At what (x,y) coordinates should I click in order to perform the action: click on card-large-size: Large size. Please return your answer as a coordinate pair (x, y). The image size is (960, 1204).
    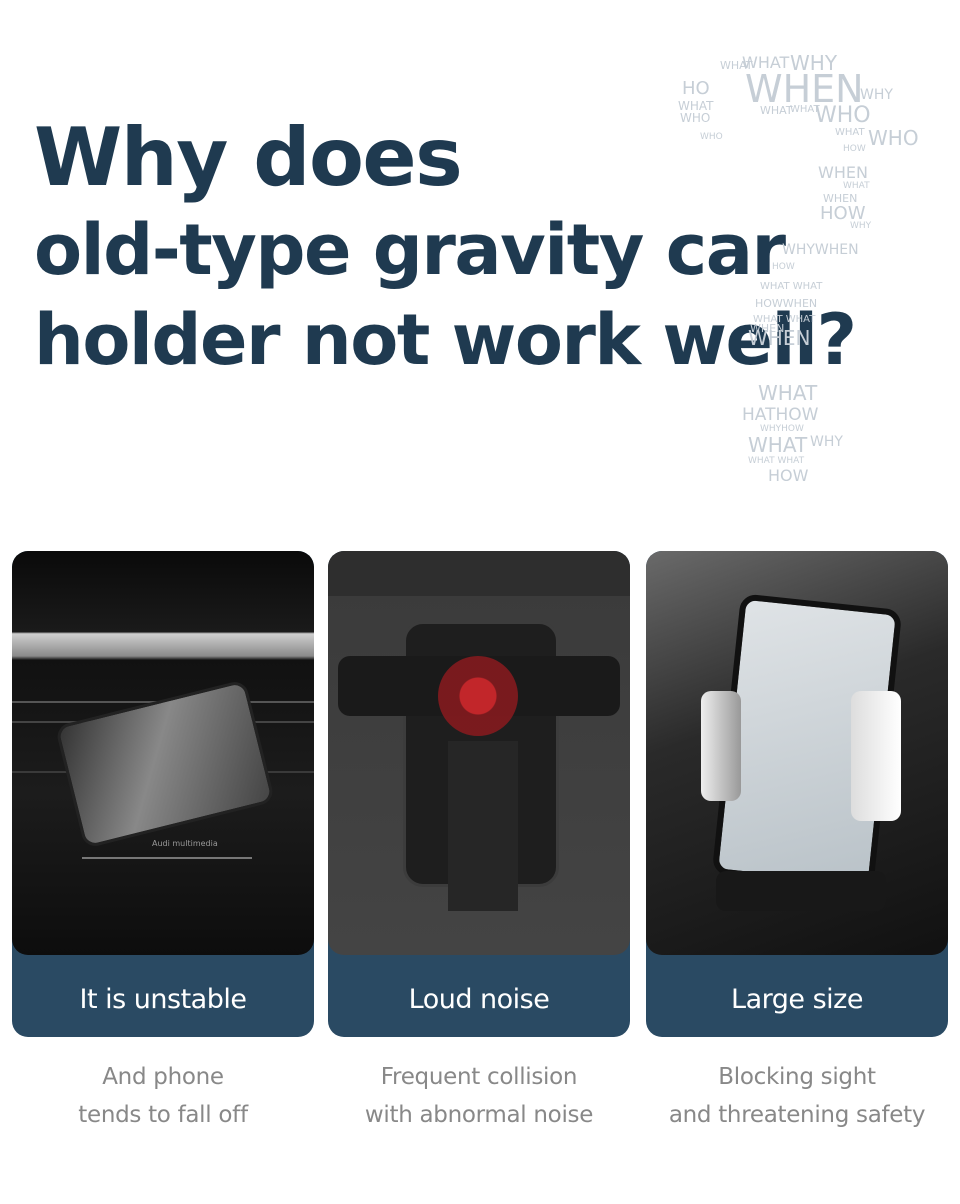
    Looking at the image, I should click on (797, 794).